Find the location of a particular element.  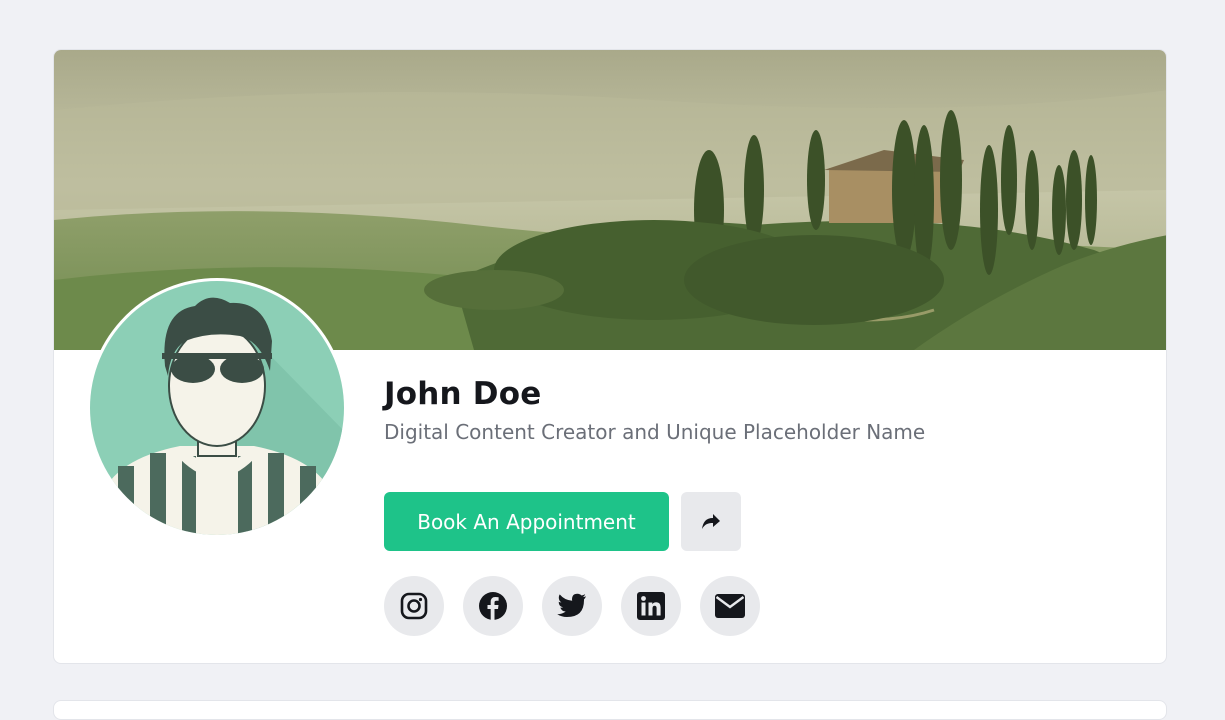

profile-name: John Doe is located at coordinates (463, 394).